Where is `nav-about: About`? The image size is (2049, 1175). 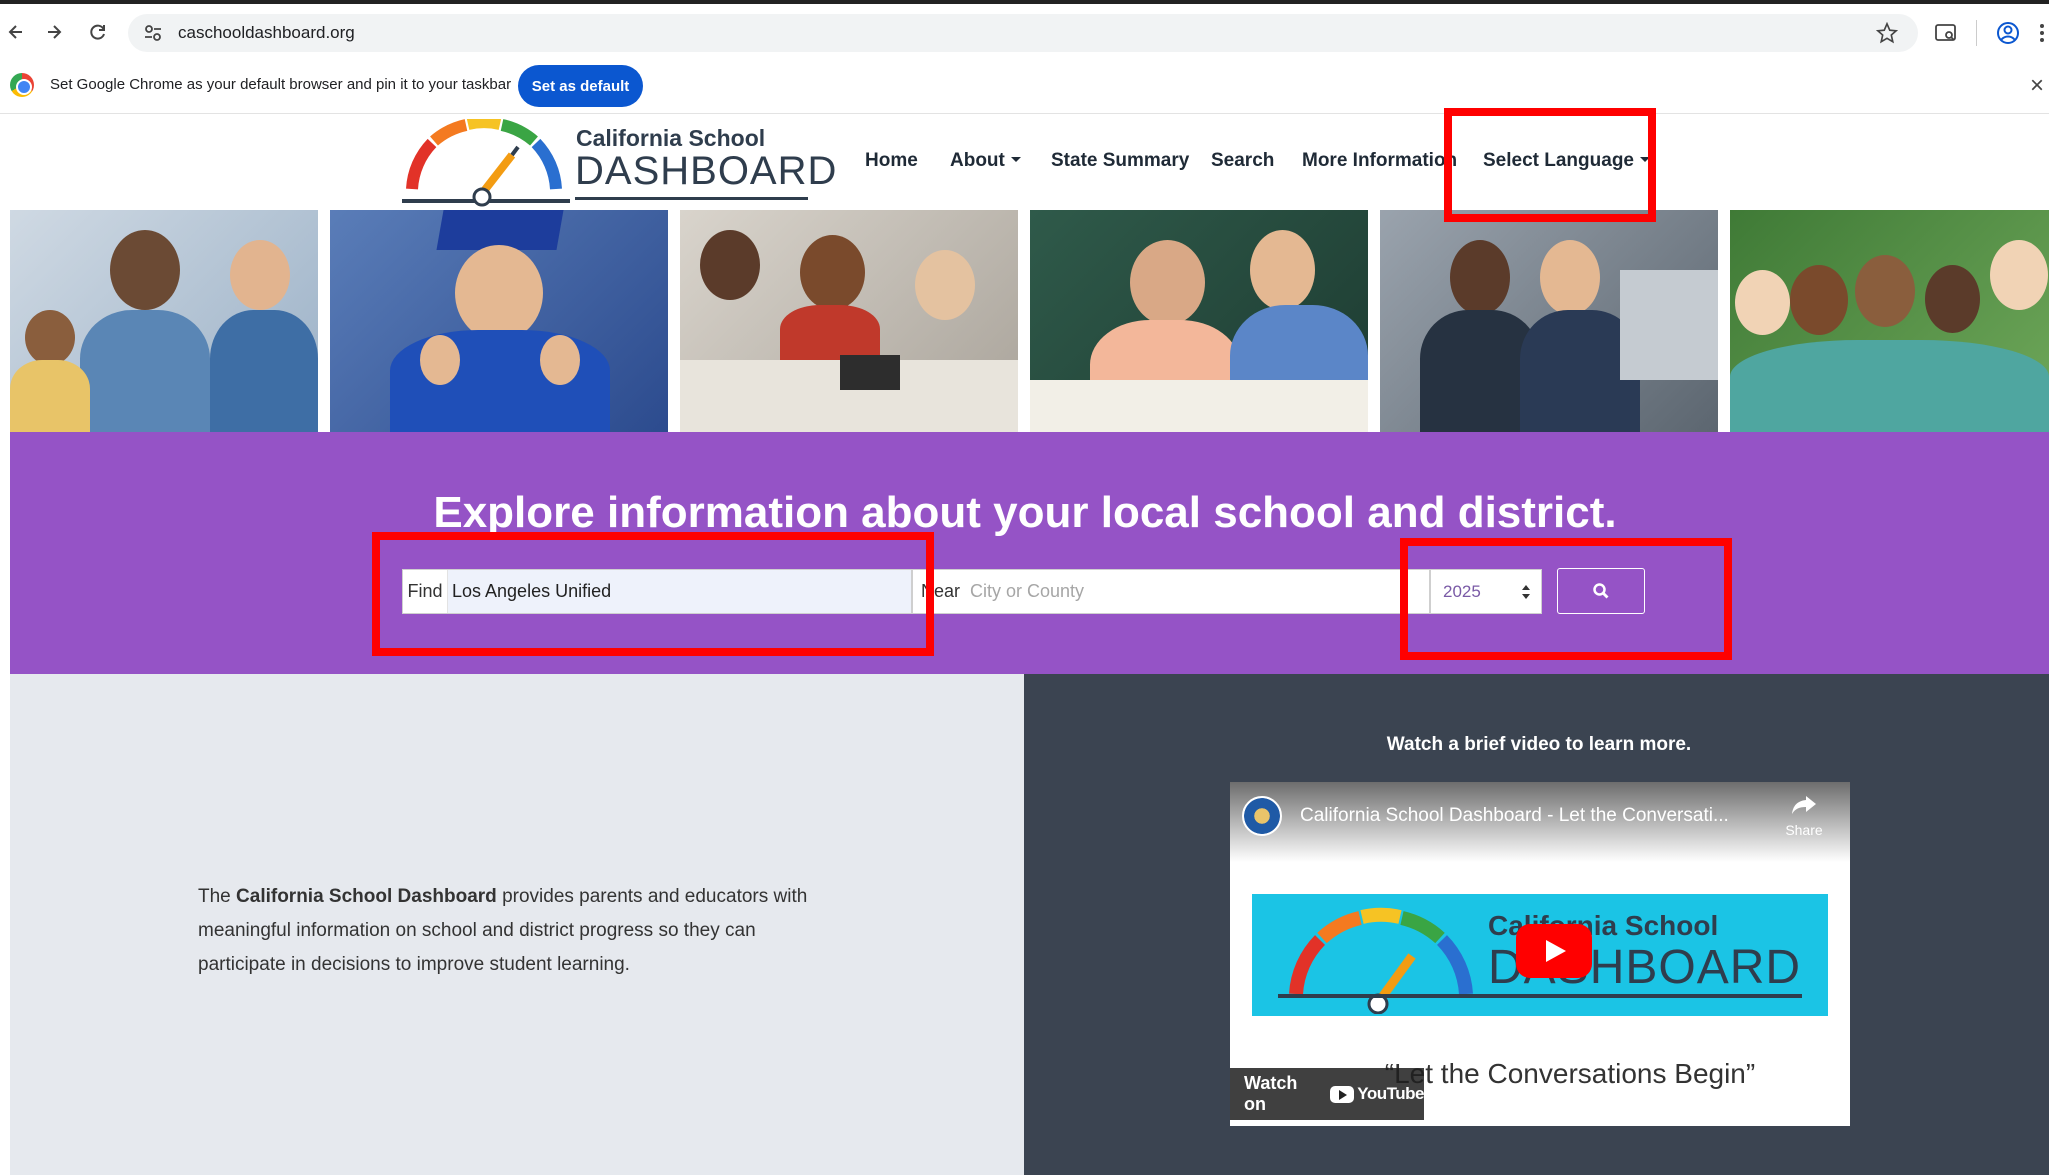 nav-about: About is located at coordinates (985, 161).